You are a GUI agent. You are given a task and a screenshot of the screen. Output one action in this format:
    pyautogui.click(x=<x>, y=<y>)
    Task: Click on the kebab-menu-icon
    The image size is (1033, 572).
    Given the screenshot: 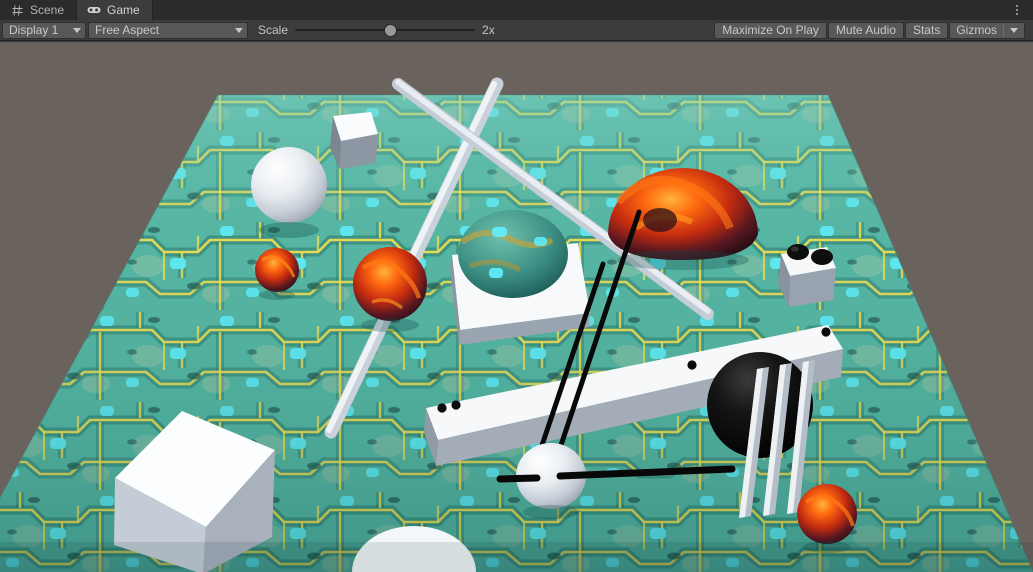 What is the action you would take?
    pyautogui.click(x=1017, y=10)
    